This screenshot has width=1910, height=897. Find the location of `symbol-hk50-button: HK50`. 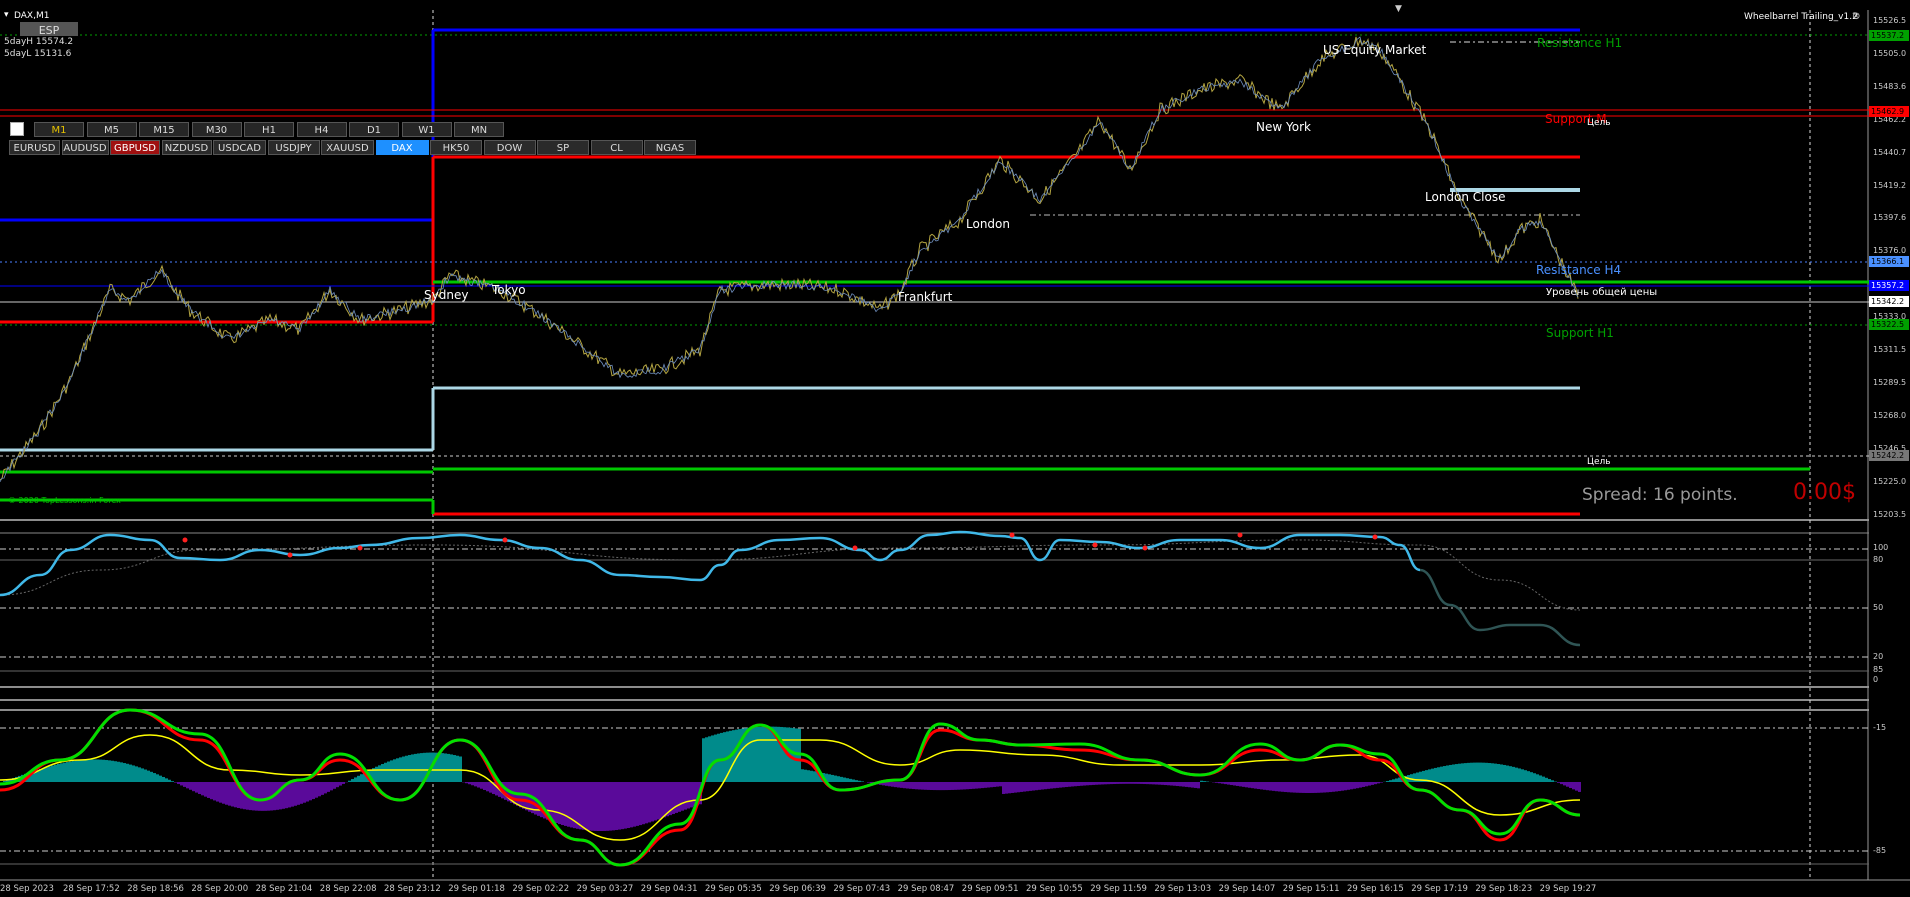

symbol-hk50-button: HK50 is located at coordinates (456, 147).